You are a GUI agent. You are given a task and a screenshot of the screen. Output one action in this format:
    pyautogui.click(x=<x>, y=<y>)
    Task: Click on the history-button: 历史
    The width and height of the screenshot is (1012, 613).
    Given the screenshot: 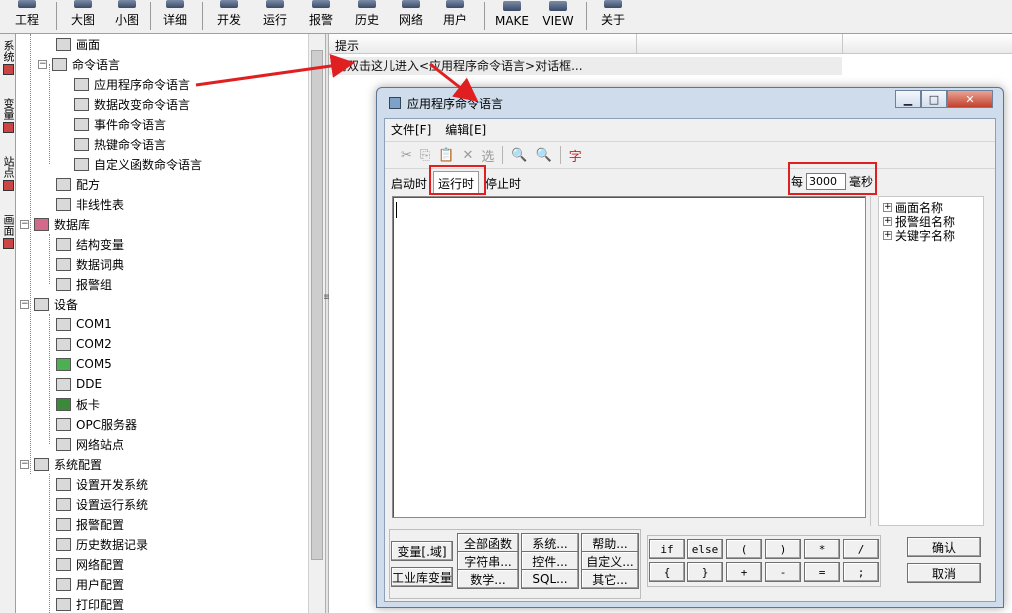 What is the action you would take?
    pyautogui.click(x=367, y=16)
    